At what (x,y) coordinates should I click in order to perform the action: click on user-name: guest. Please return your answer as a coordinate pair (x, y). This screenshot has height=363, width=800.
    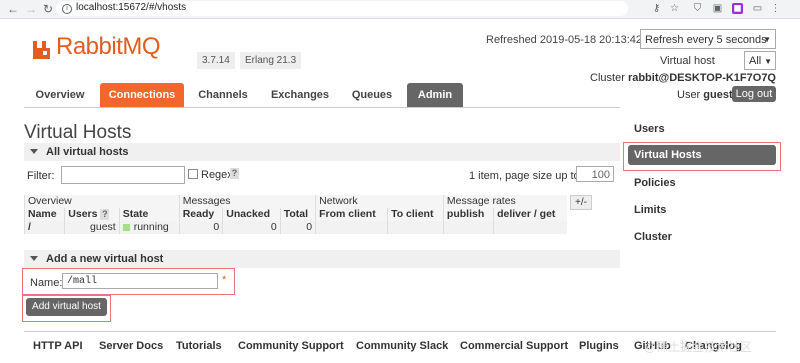
    Looking at the image, I should click on (718, 95).